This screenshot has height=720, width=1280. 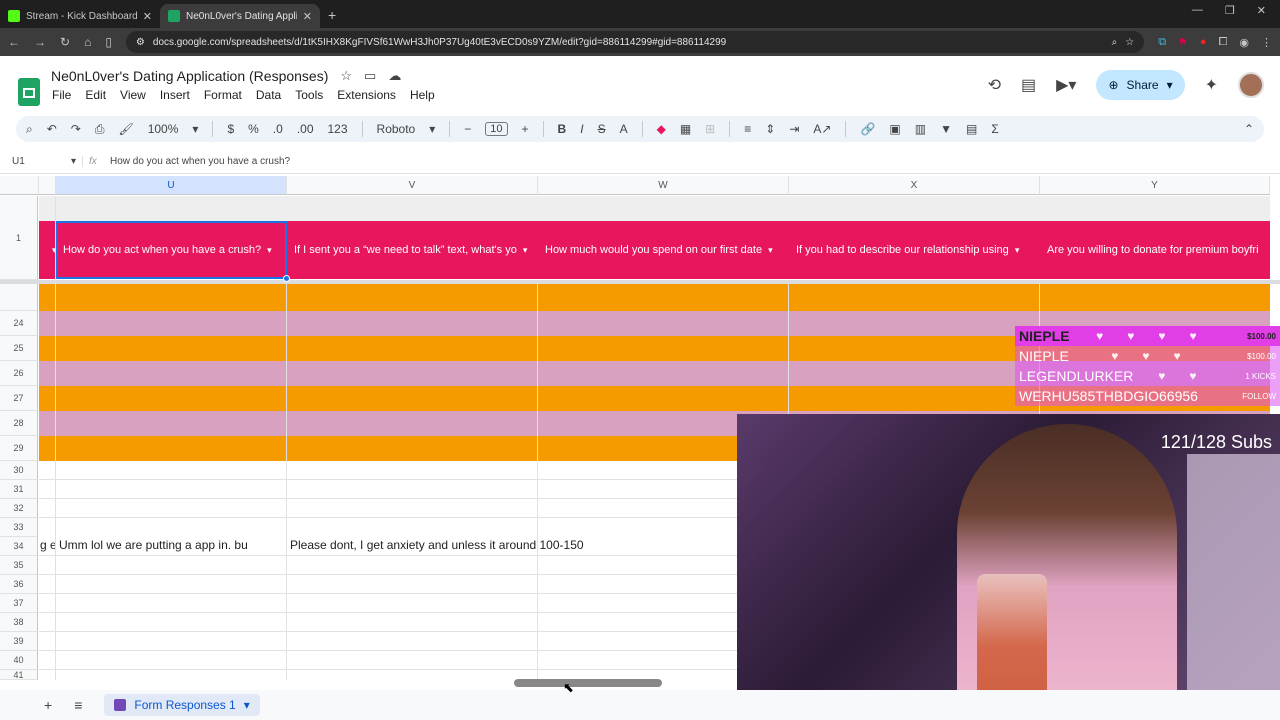 I want to click on new-tab-button: +, so click(x=332, y=15).